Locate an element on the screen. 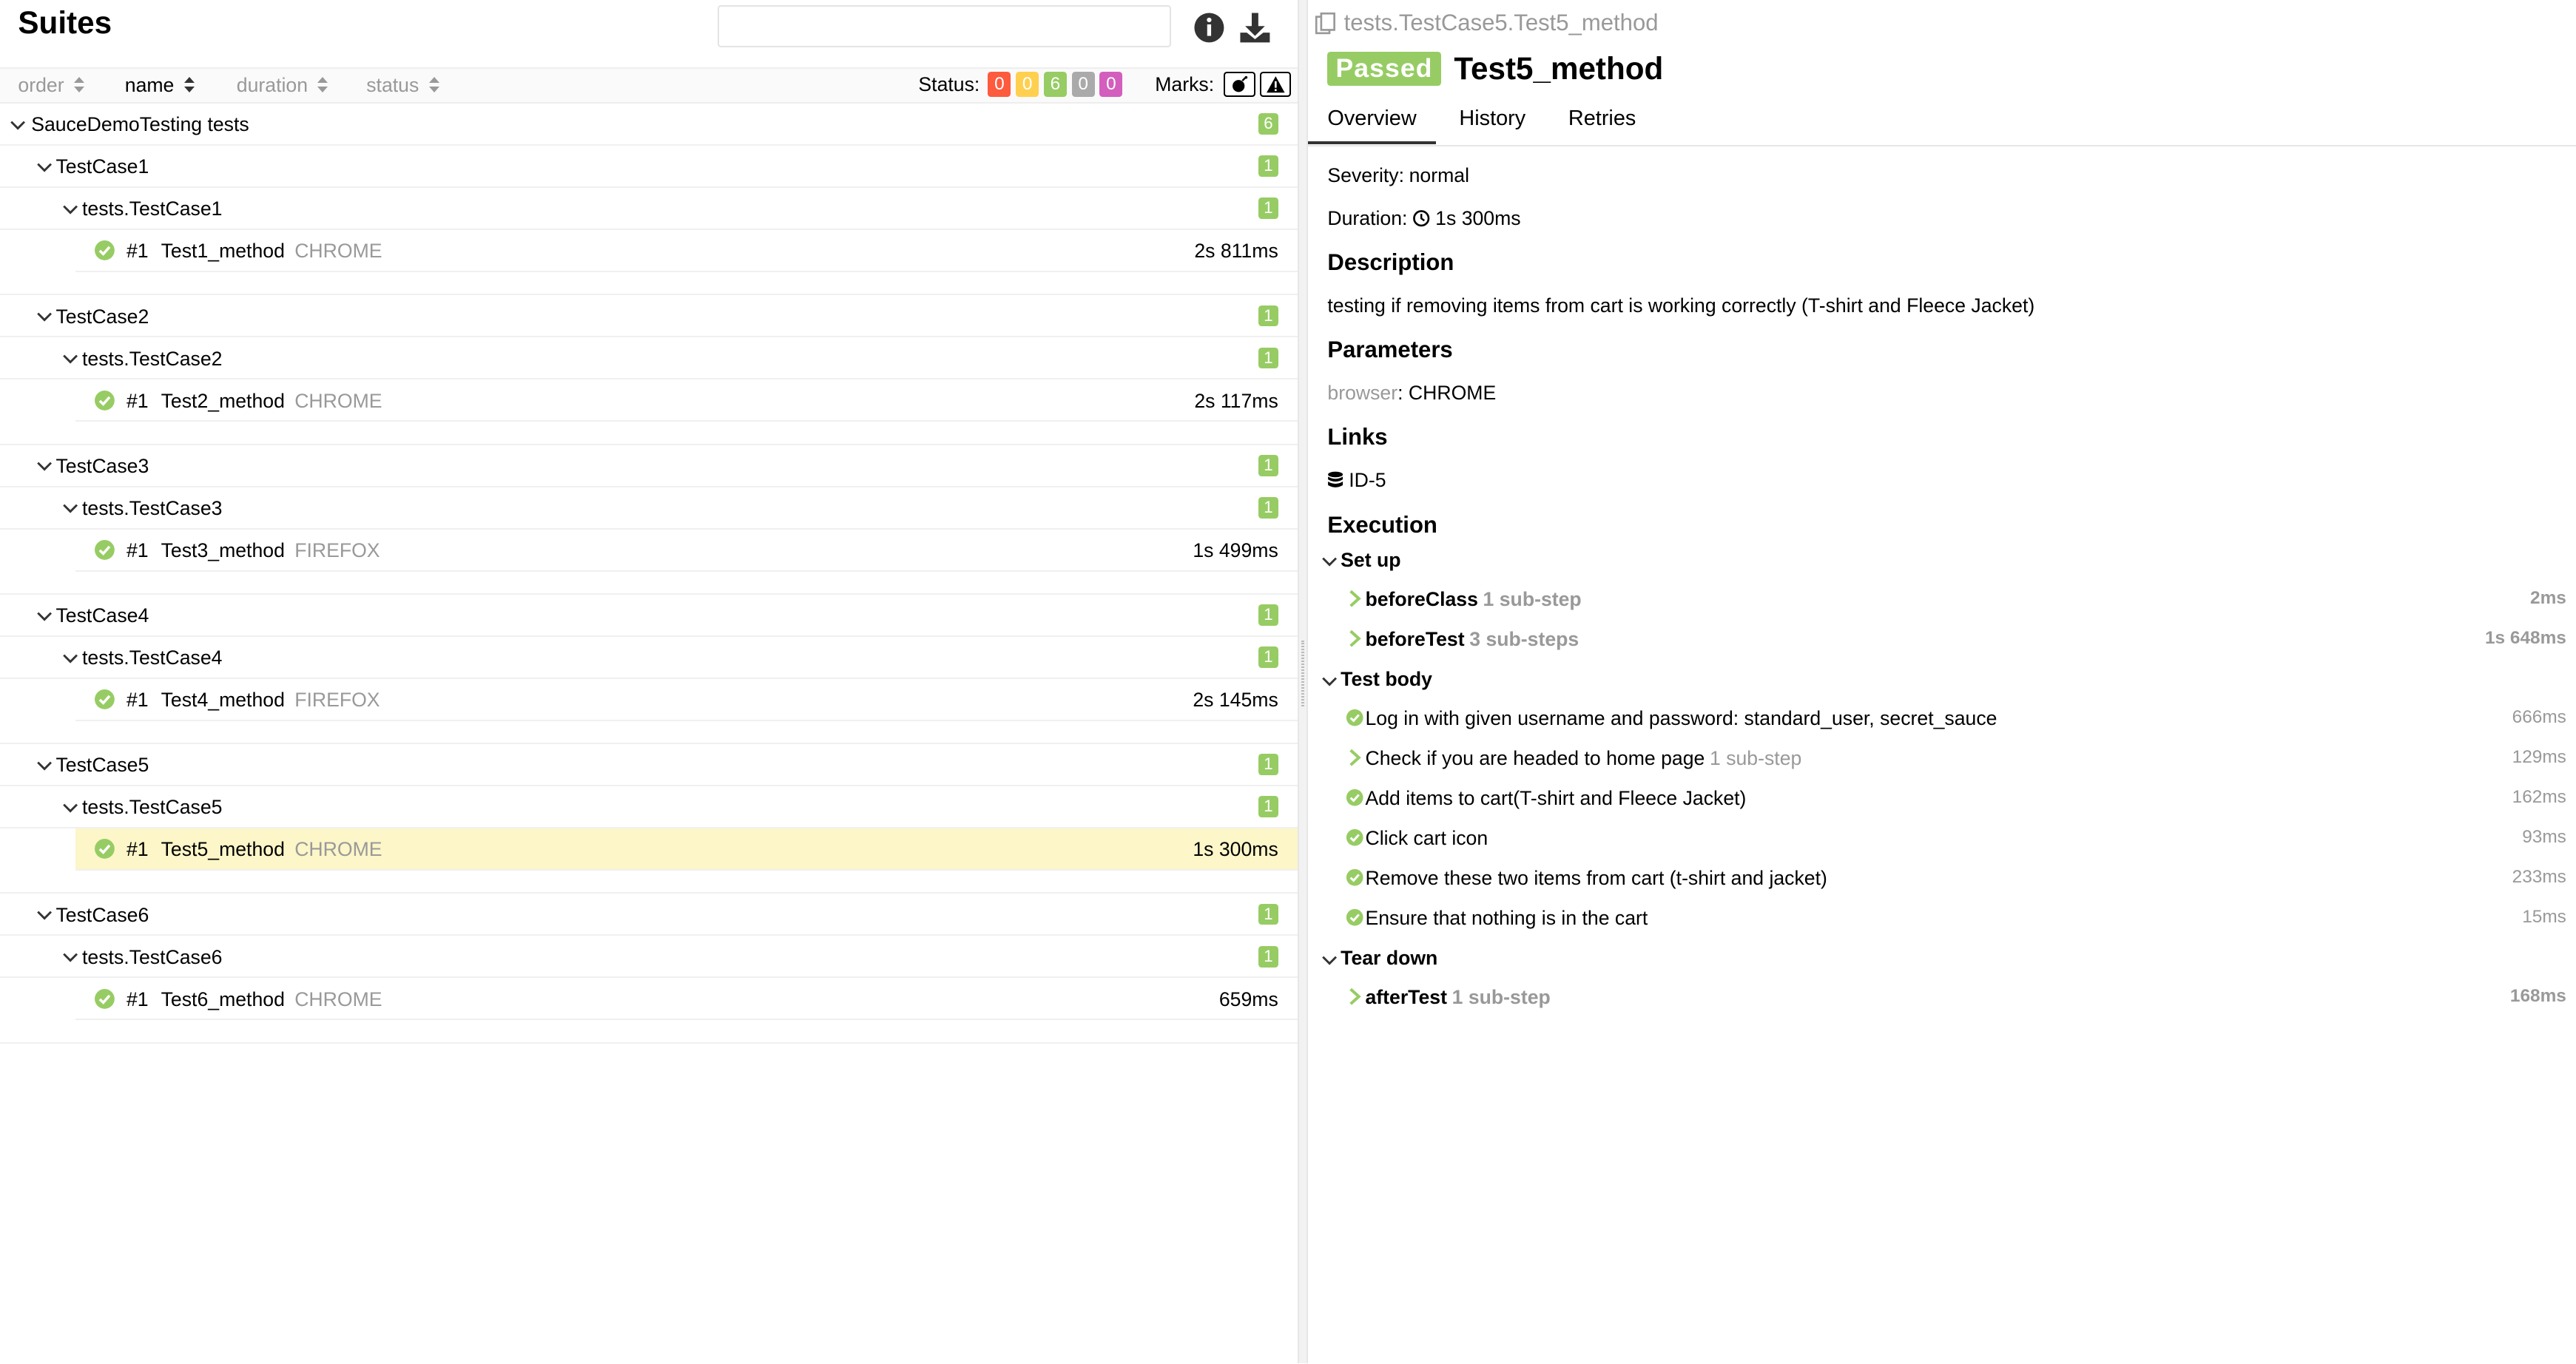 The image size is (2576, 1364). test-name-text: Test5_method is located at coordinates (223, 849).